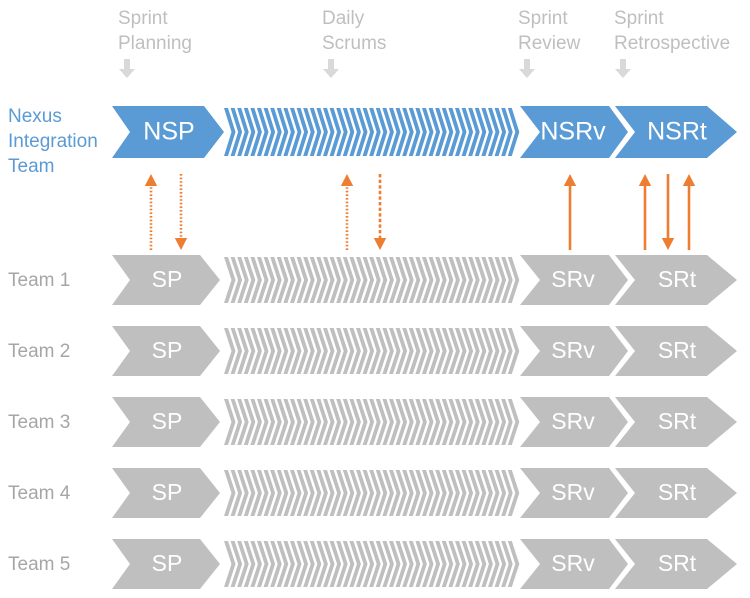 Image resolution: width=750 pixels, height=598 pixels. I want to click on team-3-sprint-planning-text: SP, so click(167, 421).